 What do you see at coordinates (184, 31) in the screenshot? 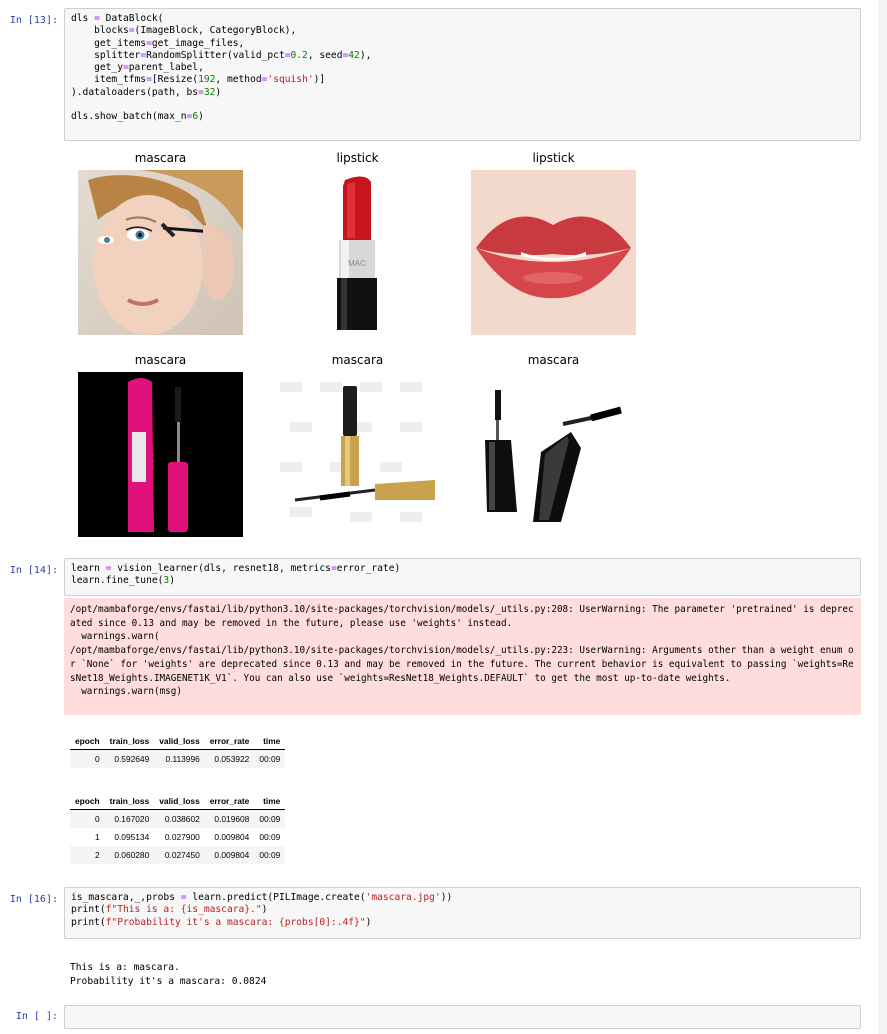
I see `code-line: blocks=(ImageBlock, CategoryBlock),` at bounding box center [184, 31].